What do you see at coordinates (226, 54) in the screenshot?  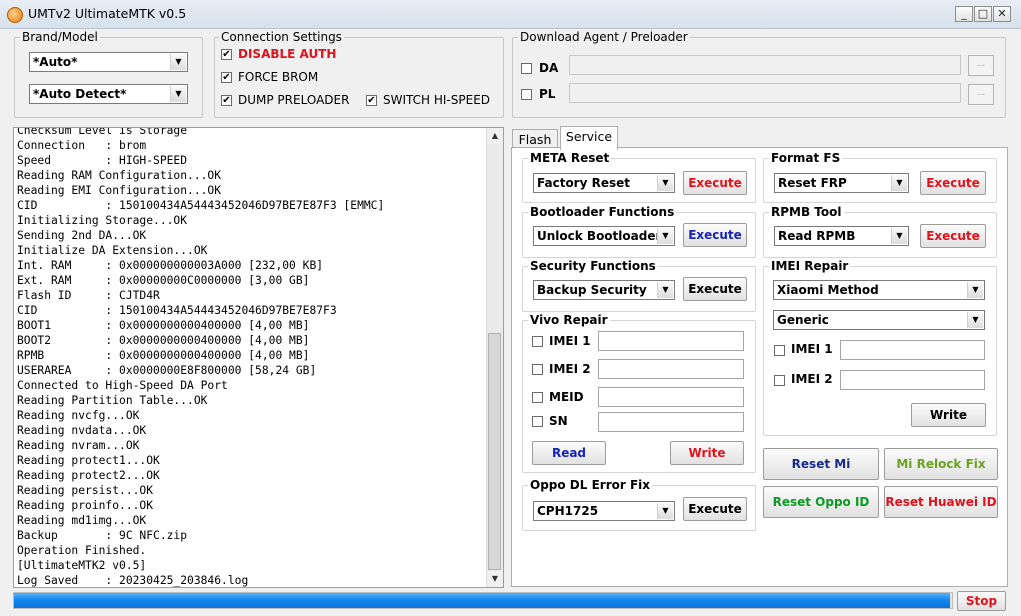 I see `disable-auth-checkbox: ✔` at bounding box center [226, 54].